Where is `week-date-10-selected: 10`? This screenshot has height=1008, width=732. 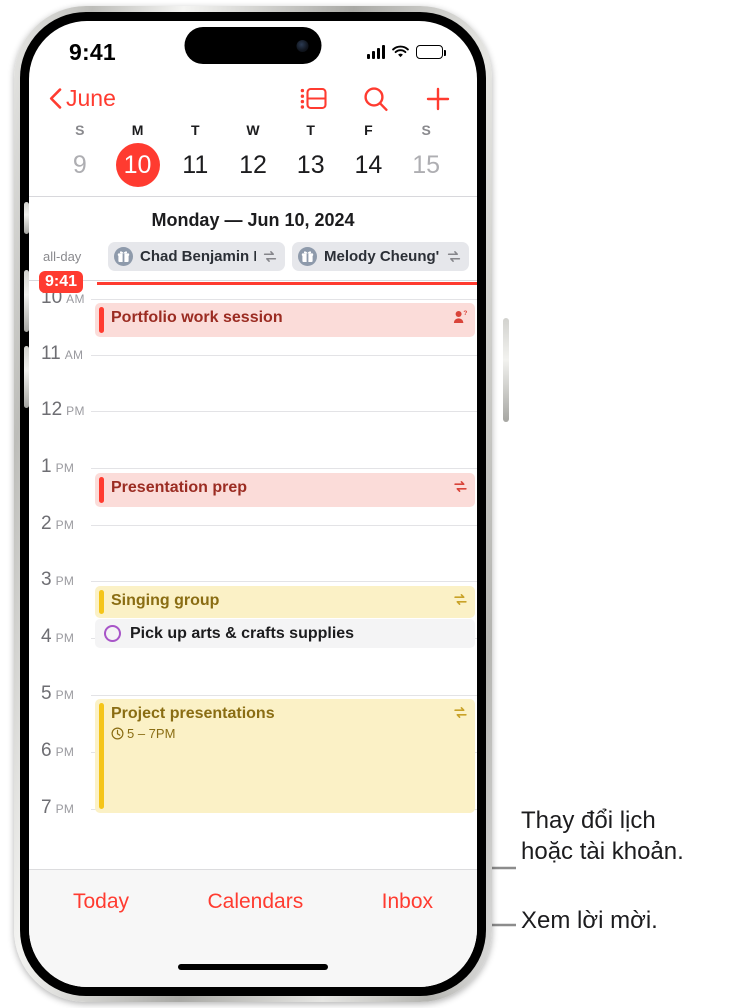 week-date-10-selected: 10 is located at coordinates (137, 165).